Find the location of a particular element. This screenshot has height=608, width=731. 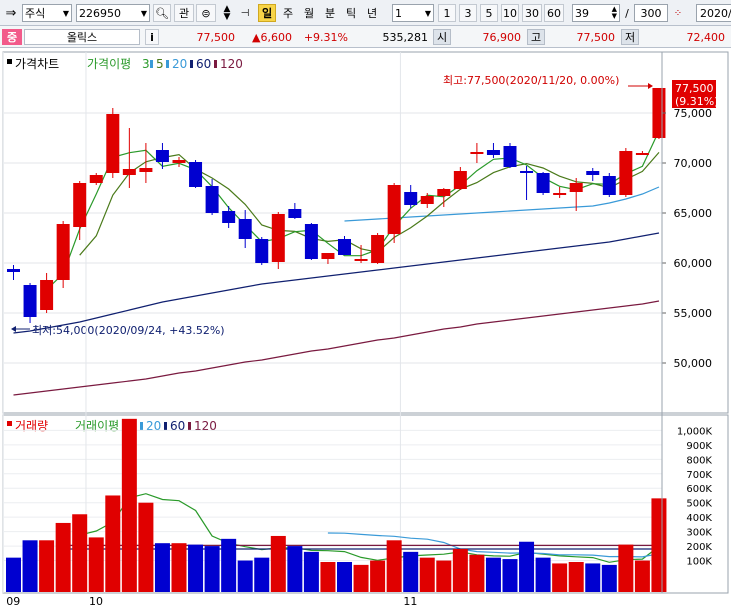

price-axis-label: 50,000 is located at coordinates (693, 363).